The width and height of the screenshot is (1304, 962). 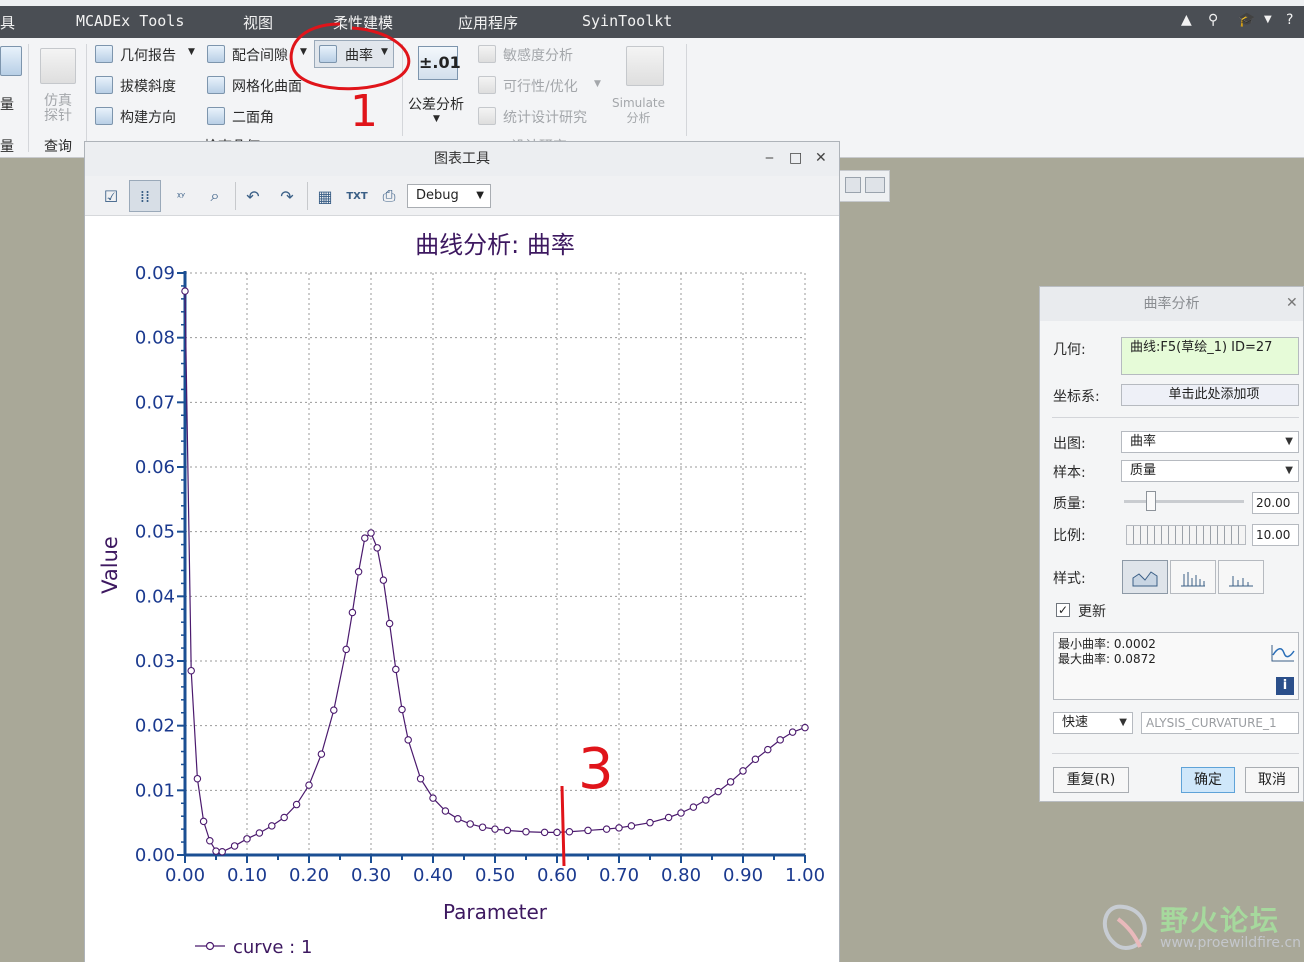 I want to click on quick-select-value: 快速, so click(x=1075, y=722).